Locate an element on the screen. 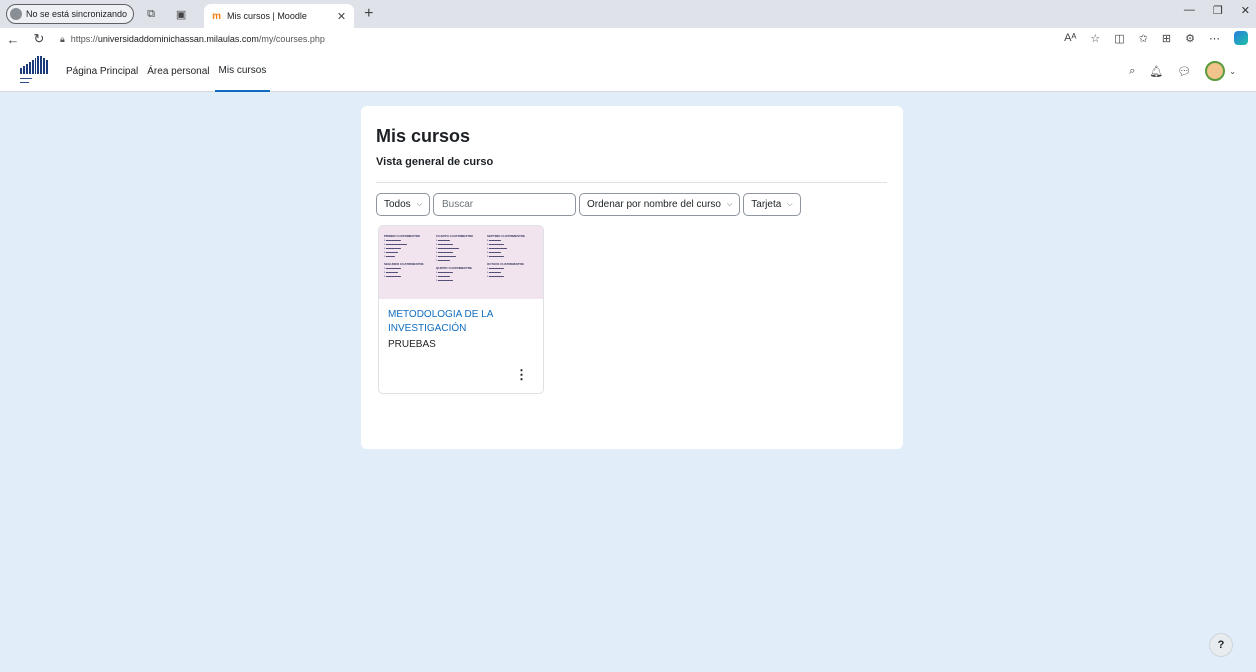  search-placeholder: Buscar is located at coordinates (458, 204).